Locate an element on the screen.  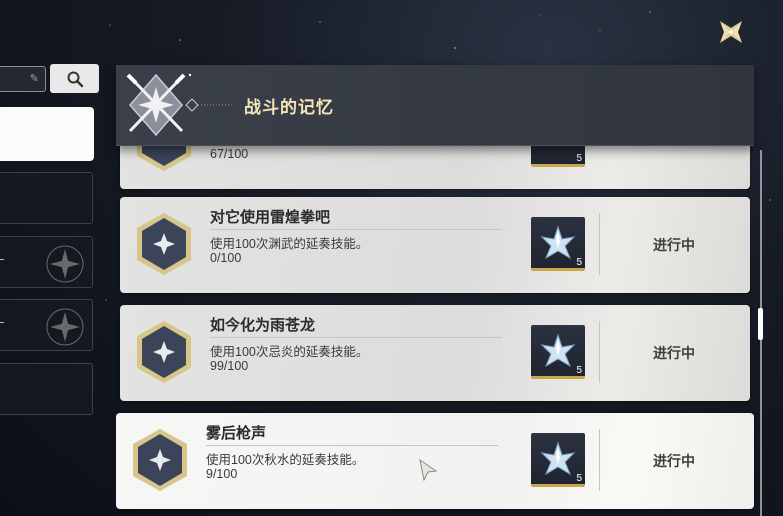
category-item-selected is located at coordinates (47, 134).